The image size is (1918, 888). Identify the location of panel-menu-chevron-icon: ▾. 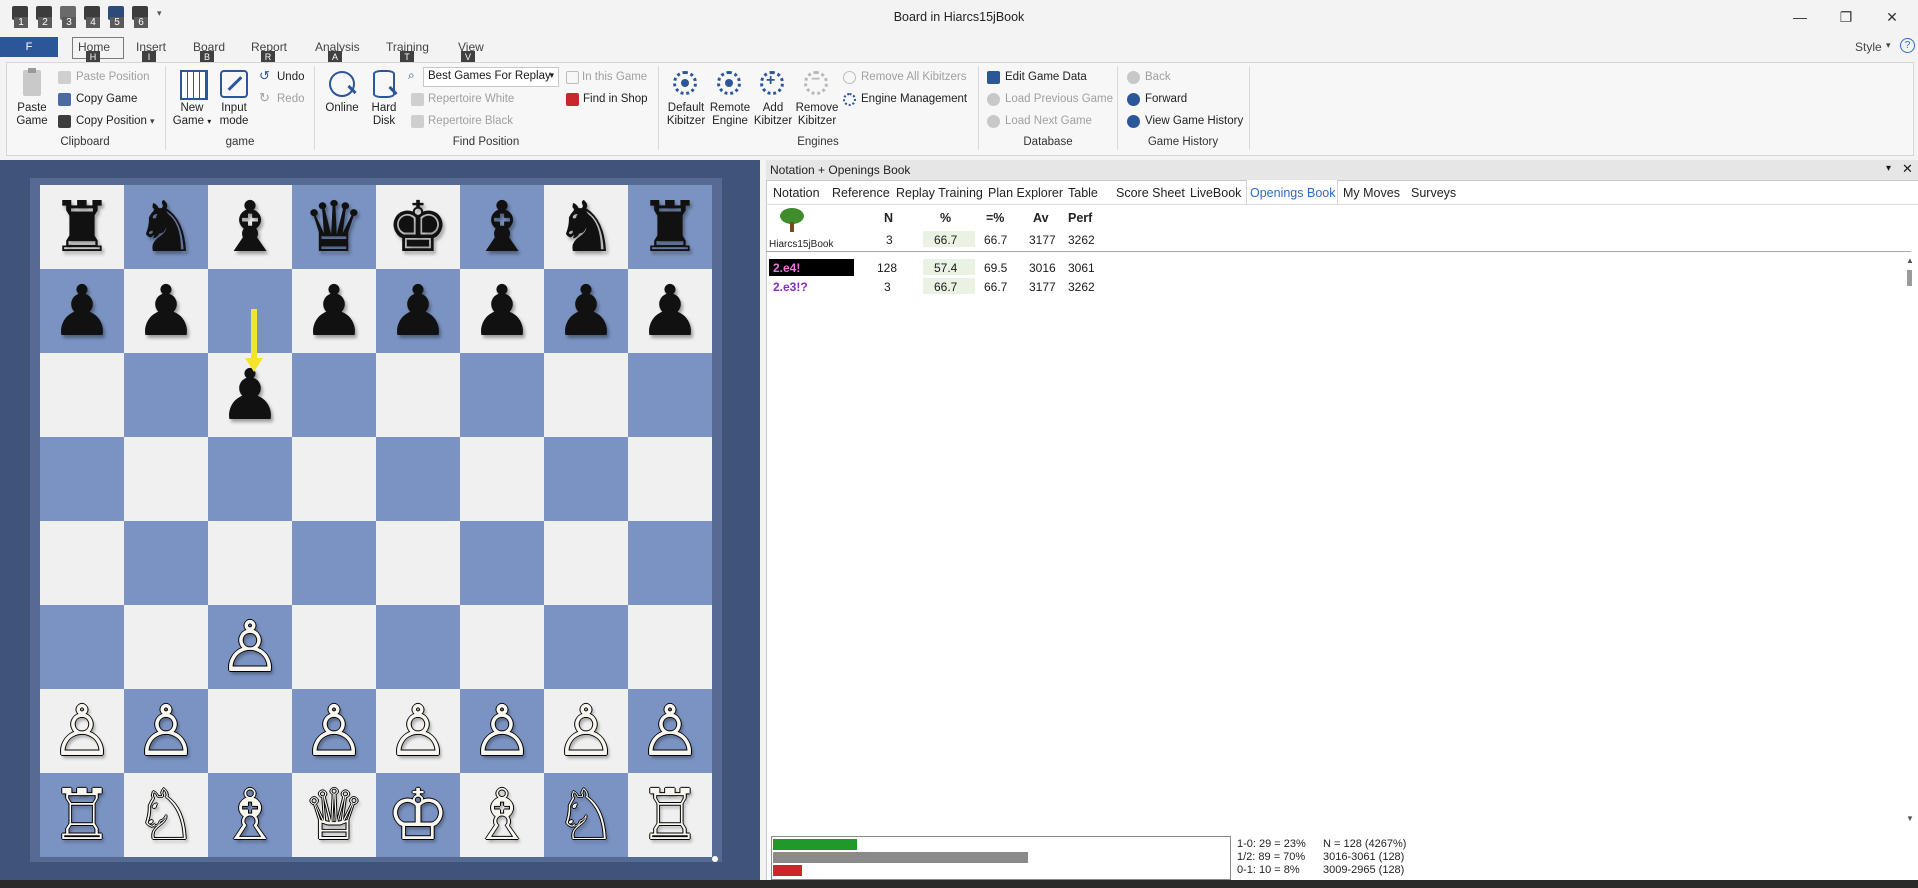
(1888, 168).